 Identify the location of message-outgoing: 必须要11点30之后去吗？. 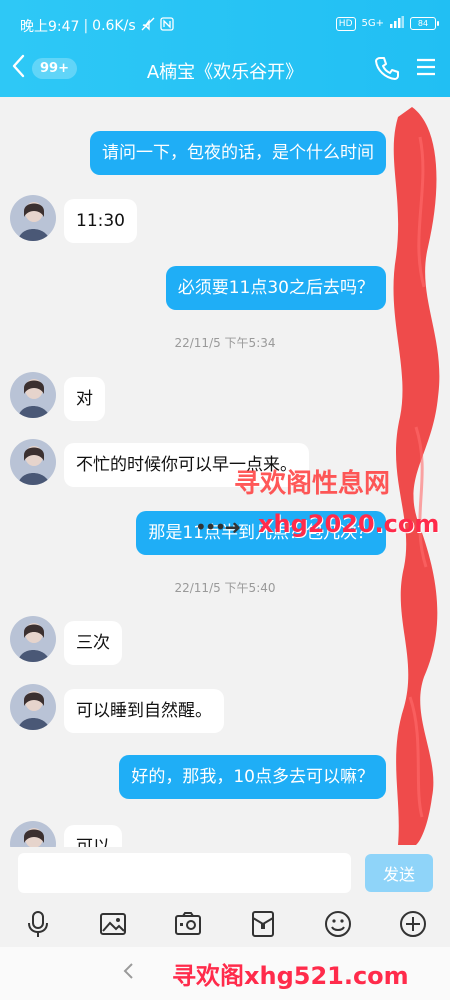
(275, 288).